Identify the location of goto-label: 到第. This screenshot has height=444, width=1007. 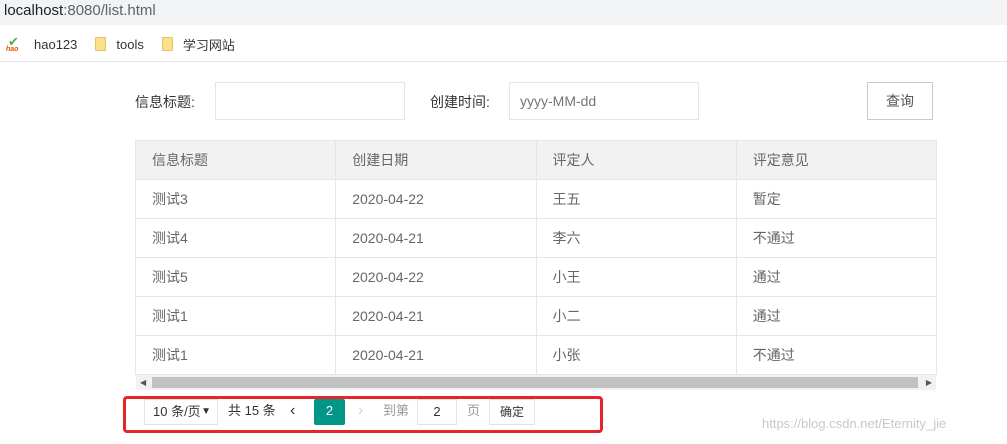
(396, 410).